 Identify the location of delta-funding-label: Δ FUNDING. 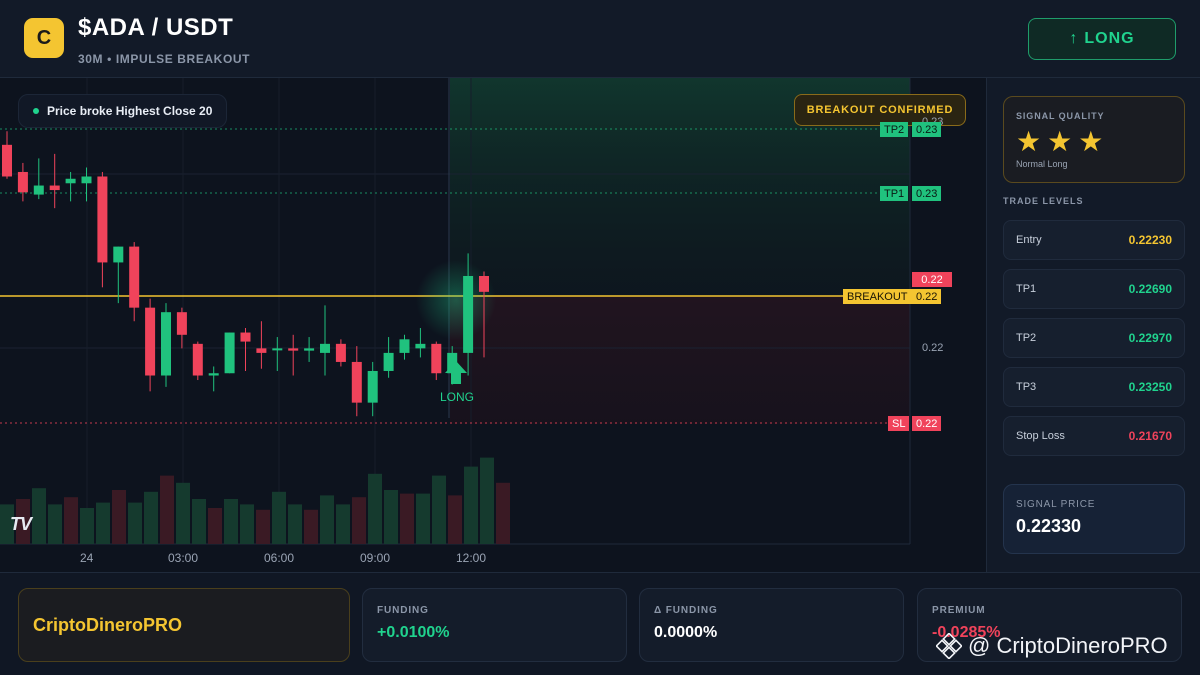
(686, 610).